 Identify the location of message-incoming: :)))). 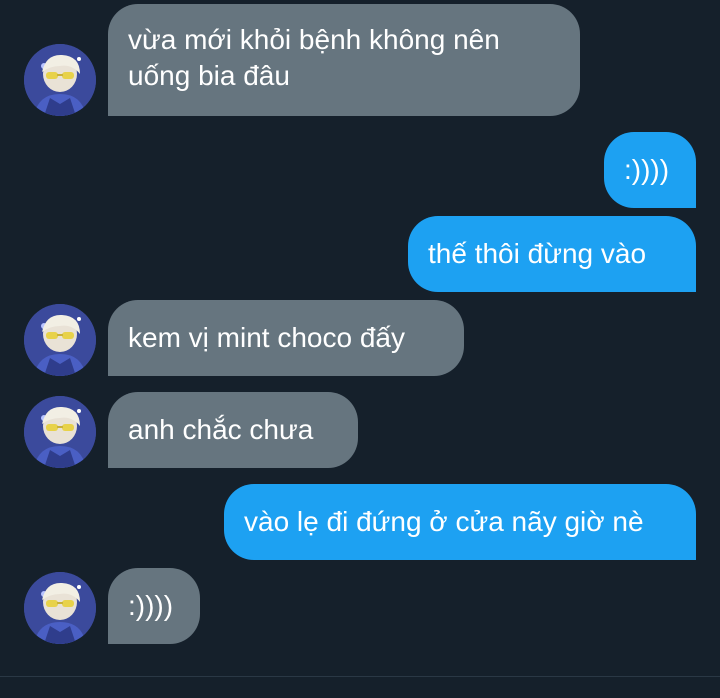
(154, 606).